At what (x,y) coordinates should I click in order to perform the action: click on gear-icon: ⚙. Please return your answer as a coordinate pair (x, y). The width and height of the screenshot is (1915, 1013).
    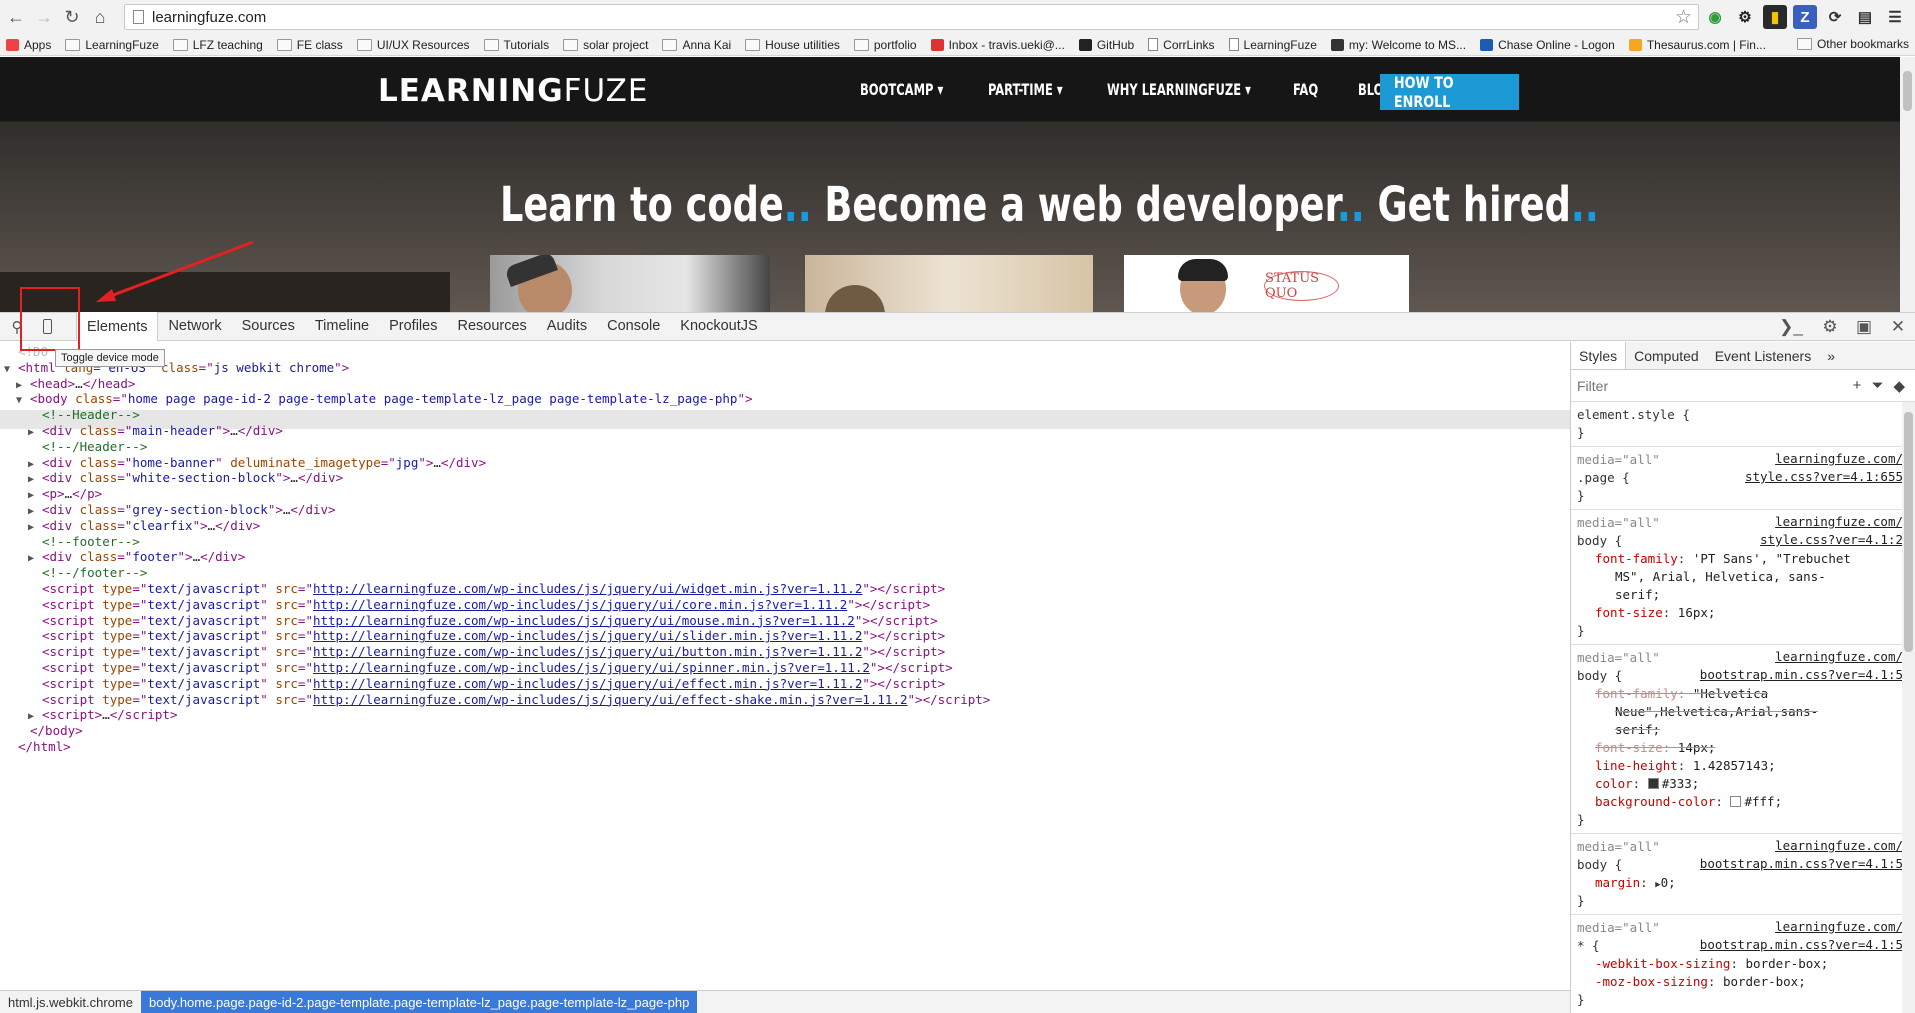
    Looking at the image, I should click on (1830, 327).